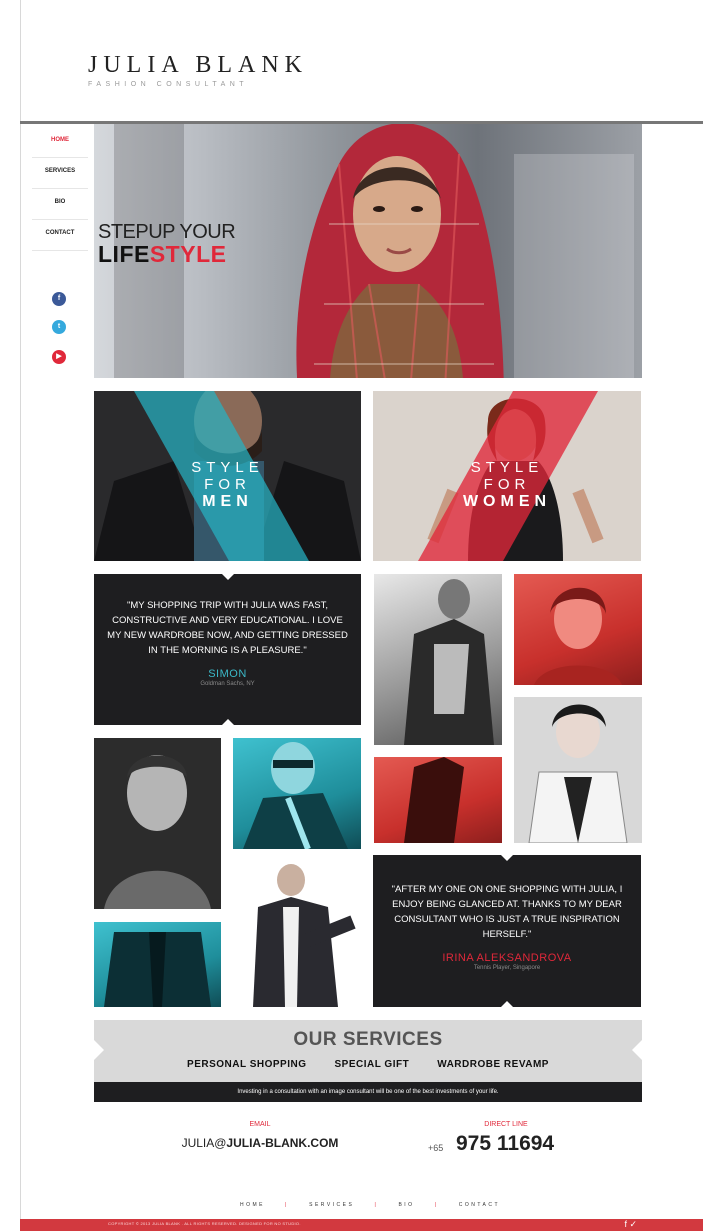 Image resolution: width=703 pixels, height=1231 pixels. I want to click on hero-headline-line1: STEPUP YOUR, so click(167, 232).